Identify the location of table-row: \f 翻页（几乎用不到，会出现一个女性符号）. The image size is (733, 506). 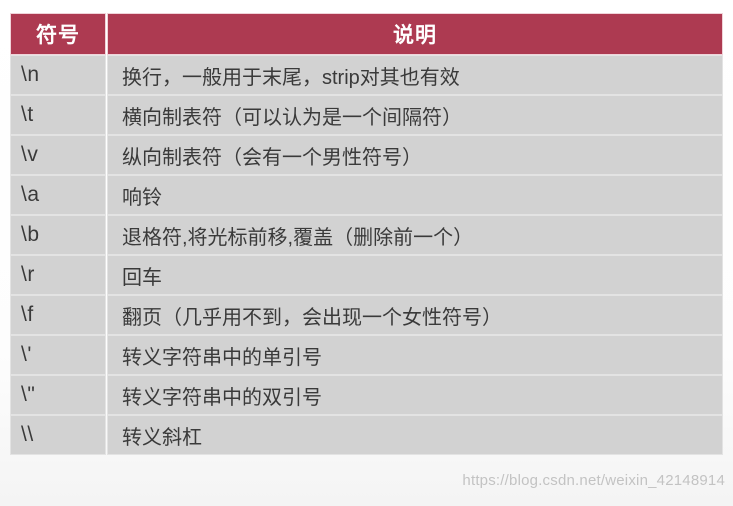
(366, 315).